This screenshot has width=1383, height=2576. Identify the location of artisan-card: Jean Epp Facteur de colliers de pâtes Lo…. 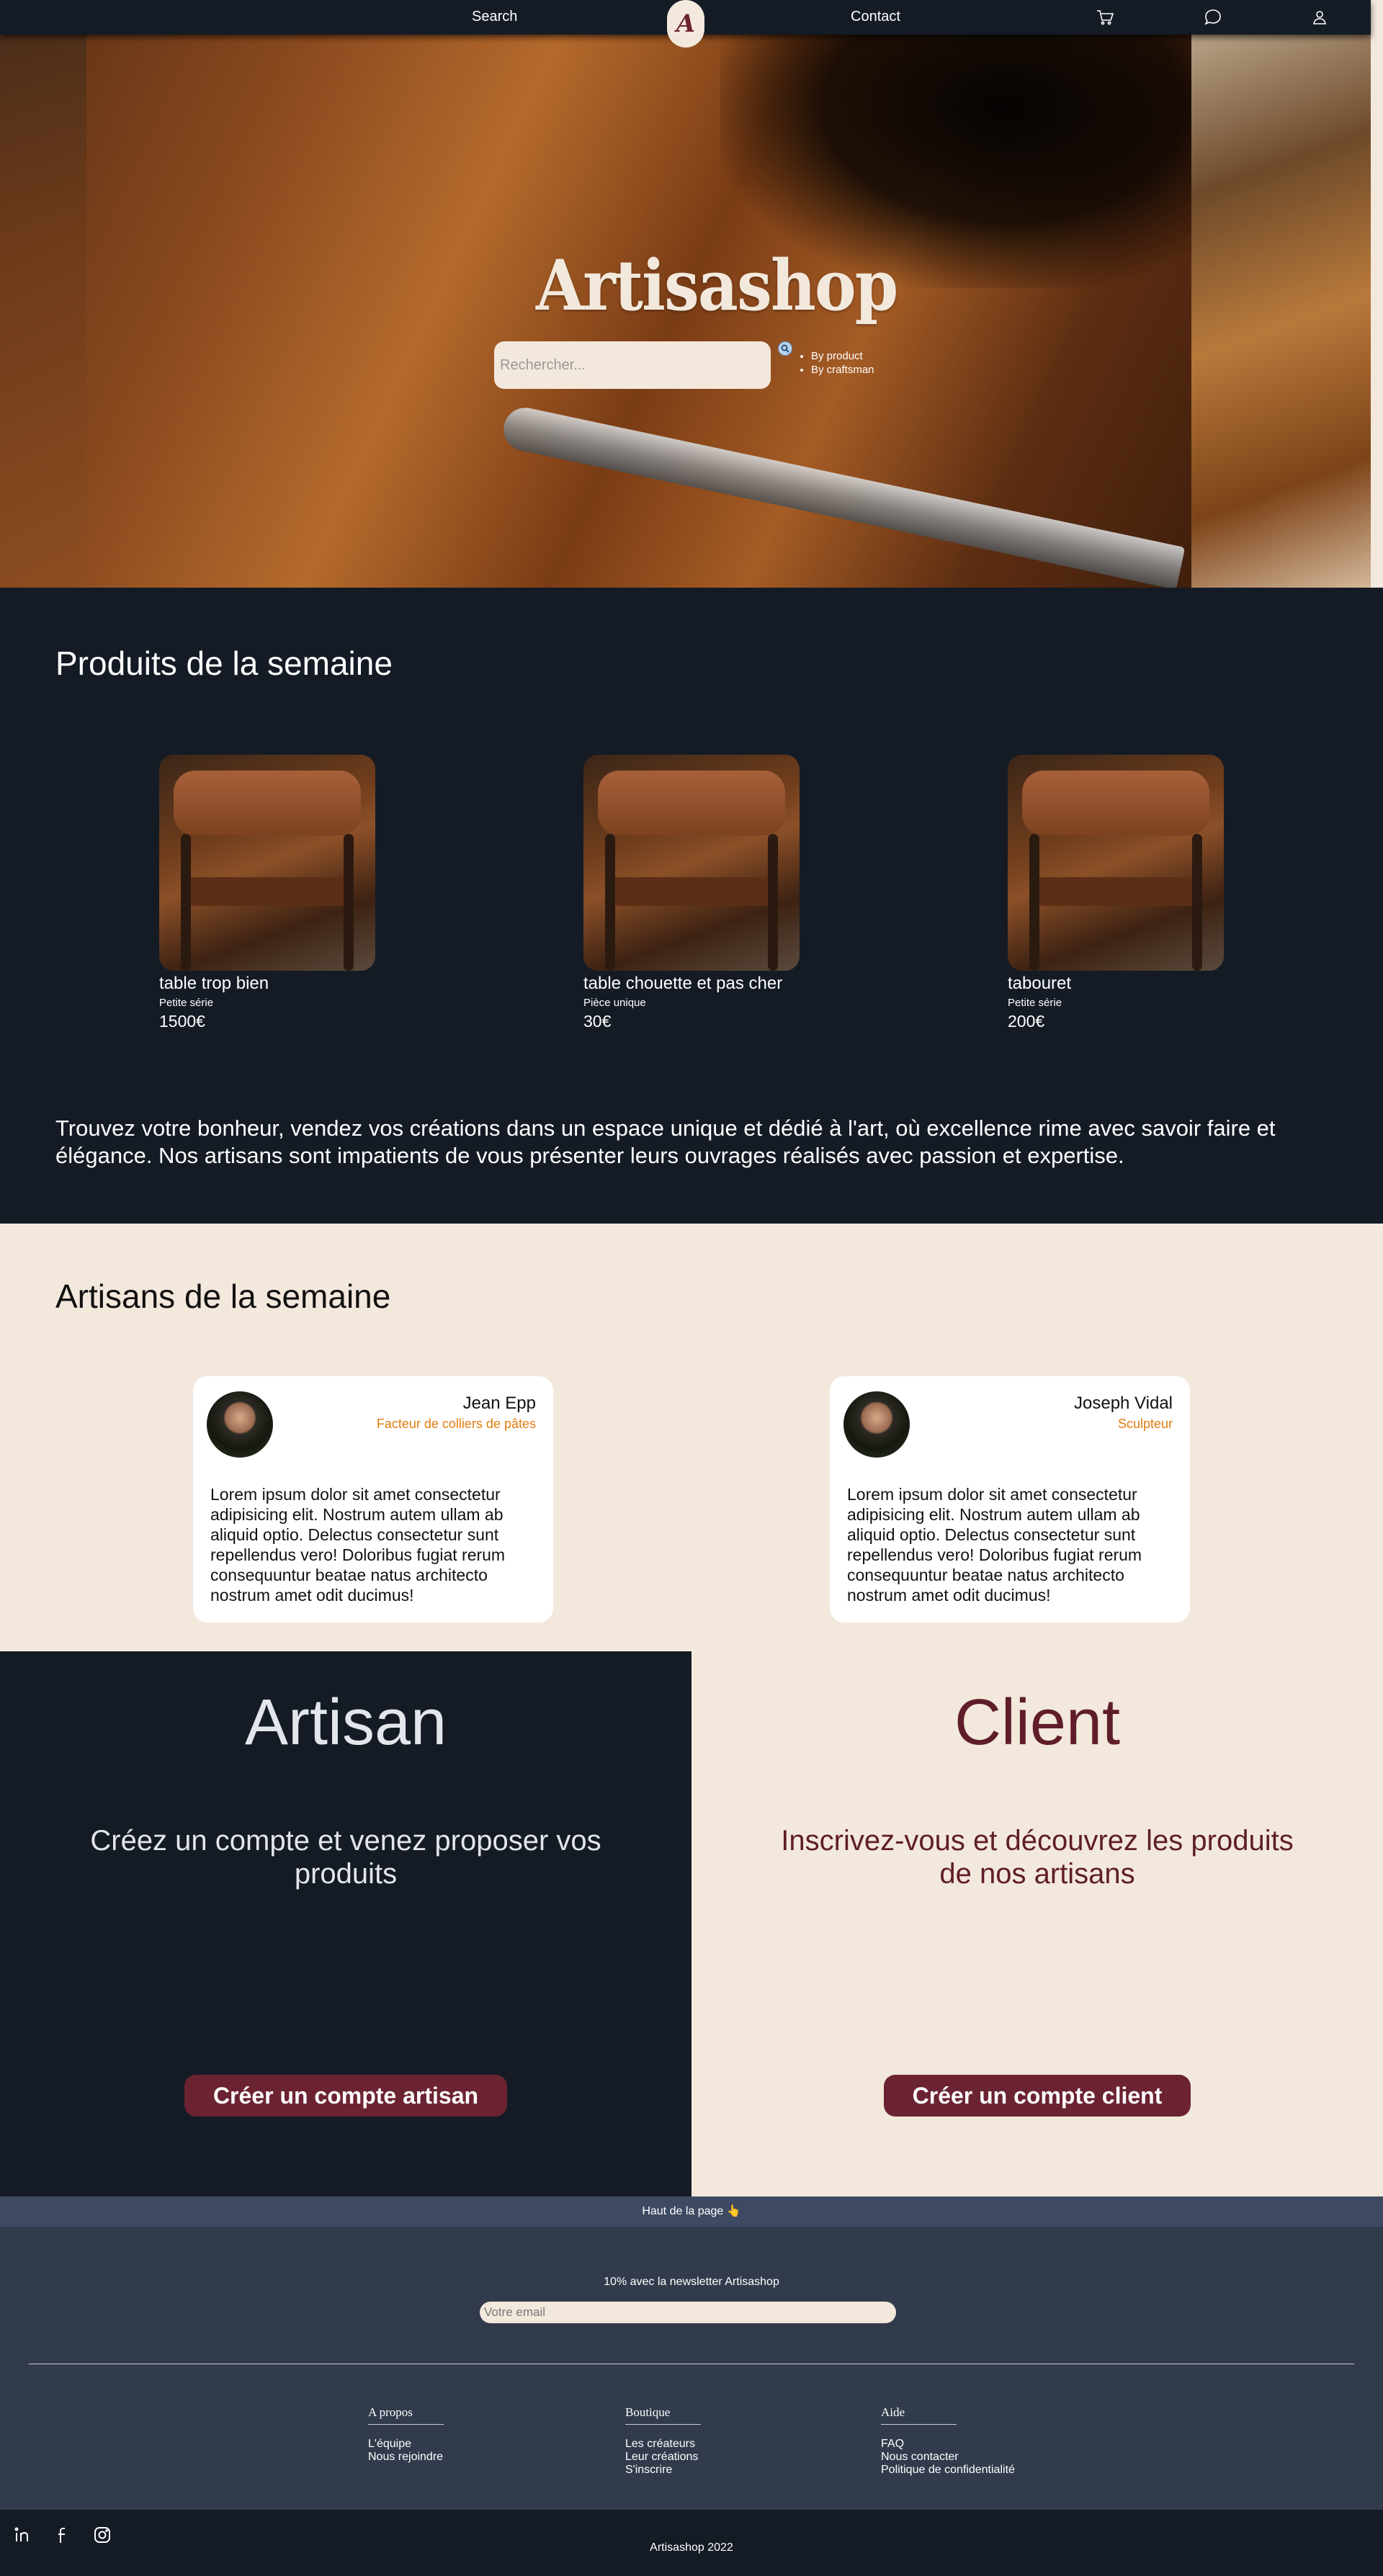
(373, 1499).